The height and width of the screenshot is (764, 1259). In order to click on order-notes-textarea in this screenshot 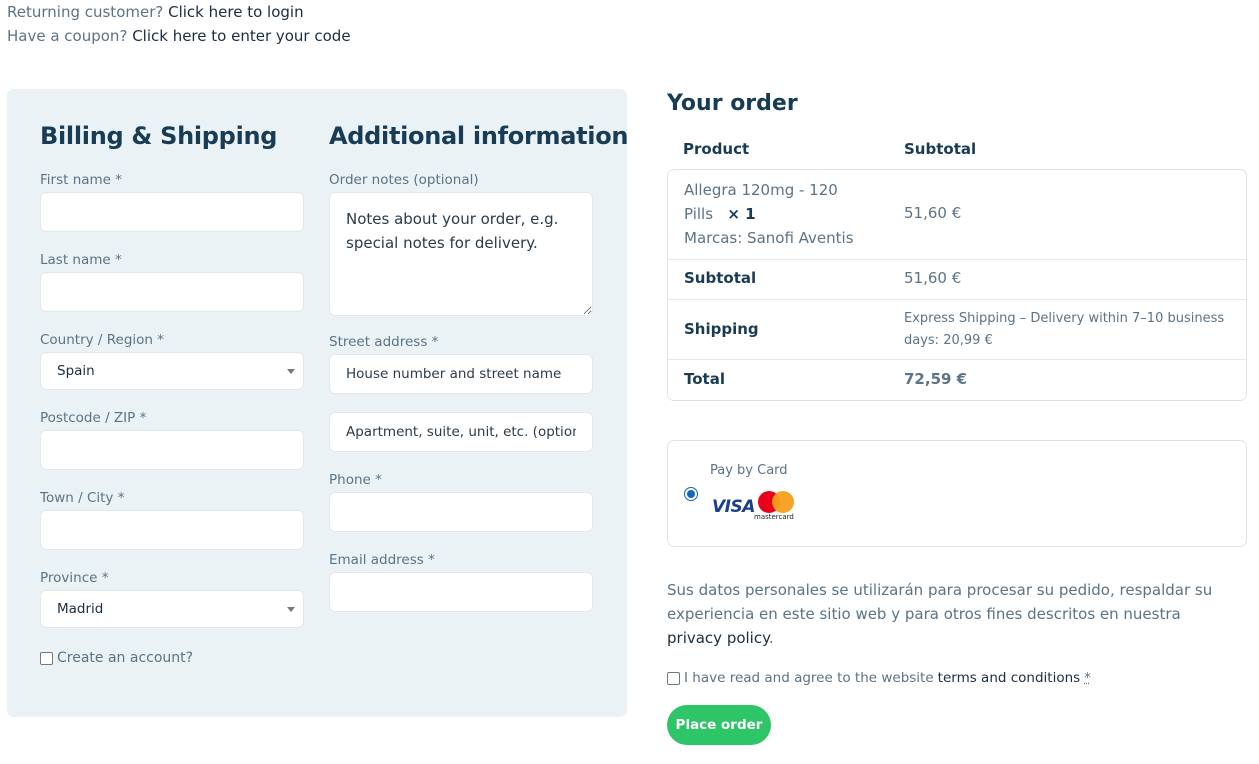, I will do `click(461, 254)`.